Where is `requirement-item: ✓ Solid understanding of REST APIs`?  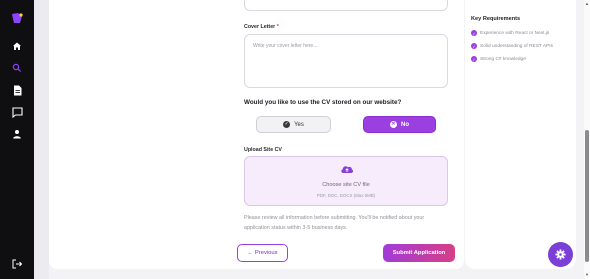 requirement-item: ✓ Solid understanding of REST APIs is located at coordinates (512, 46).